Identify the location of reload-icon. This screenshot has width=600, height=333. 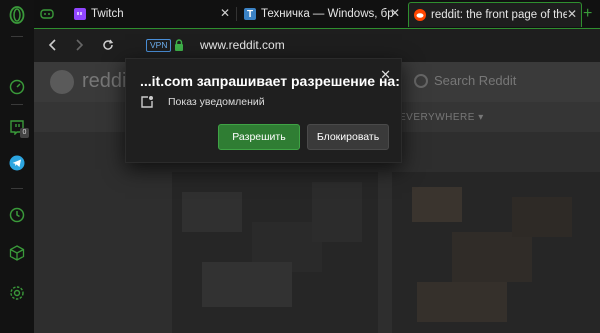
(108, 45).